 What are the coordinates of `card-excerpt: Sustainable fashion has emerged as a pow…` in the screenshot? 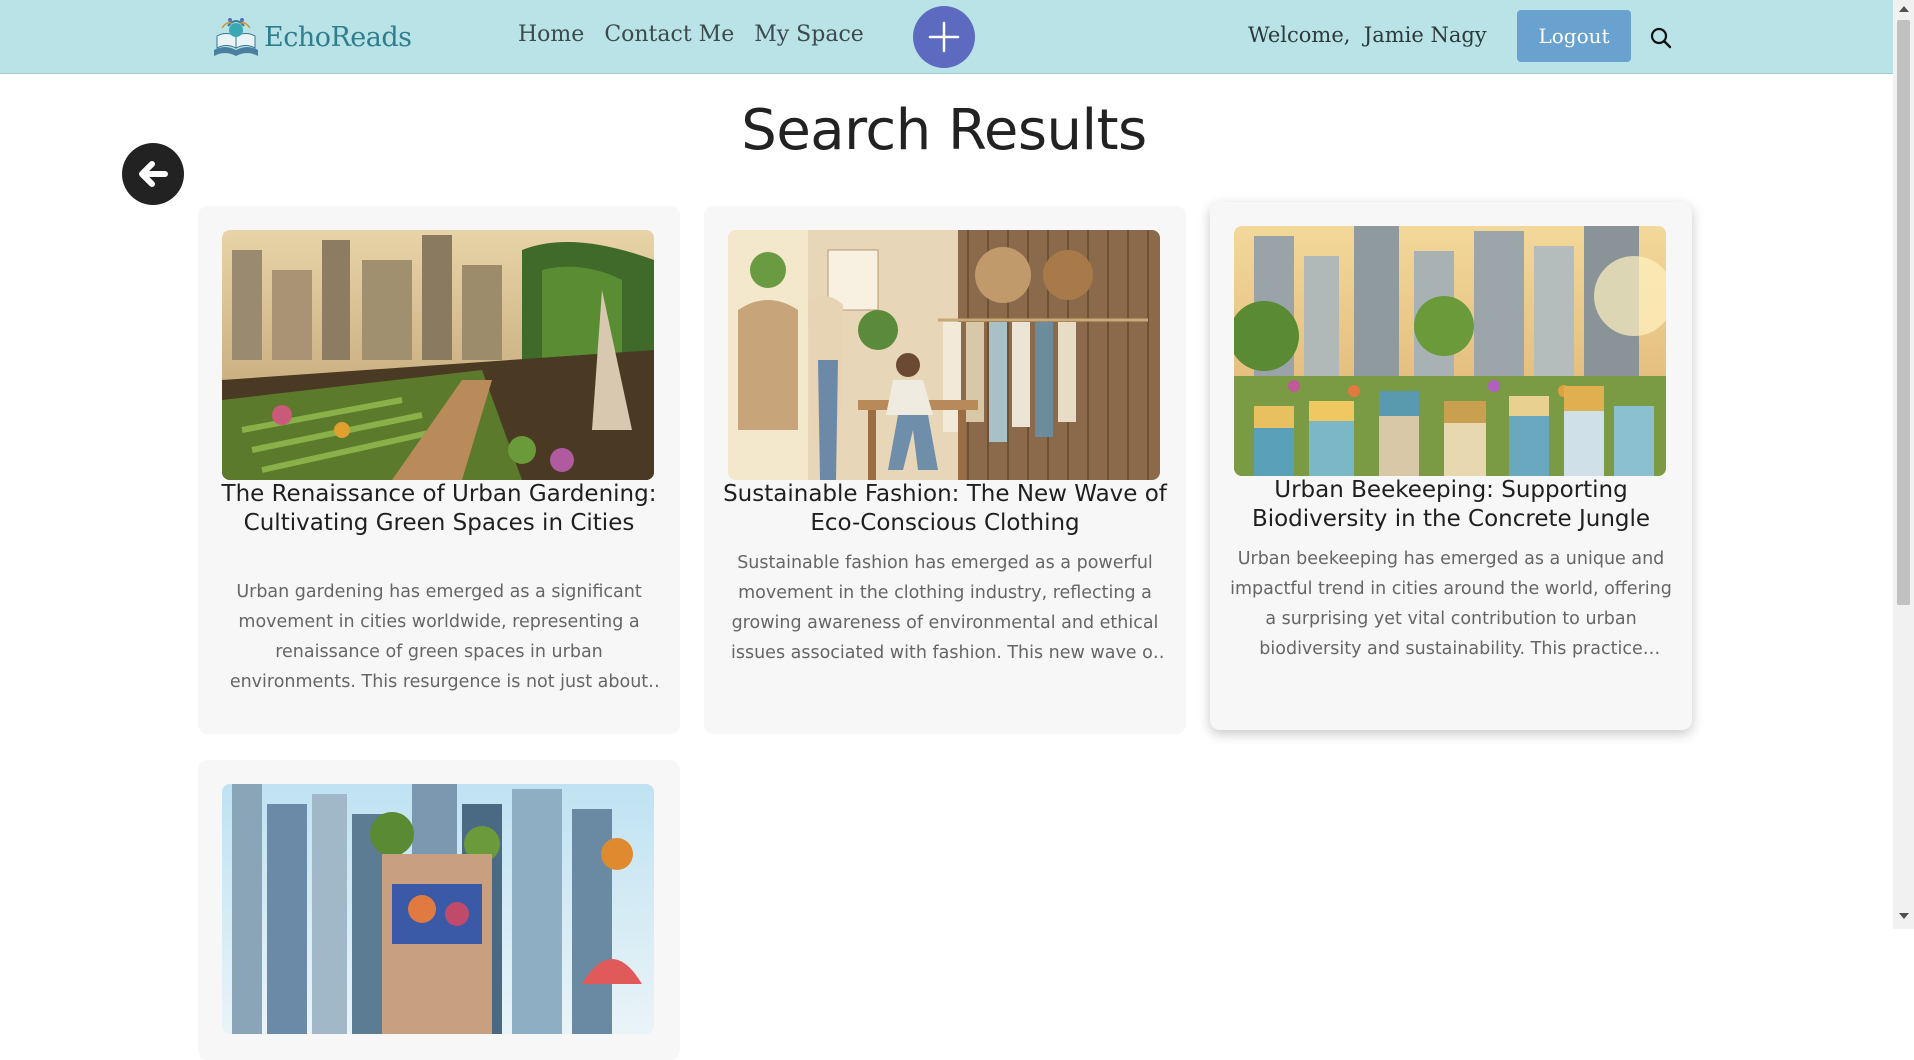 It's located at (945, 608).